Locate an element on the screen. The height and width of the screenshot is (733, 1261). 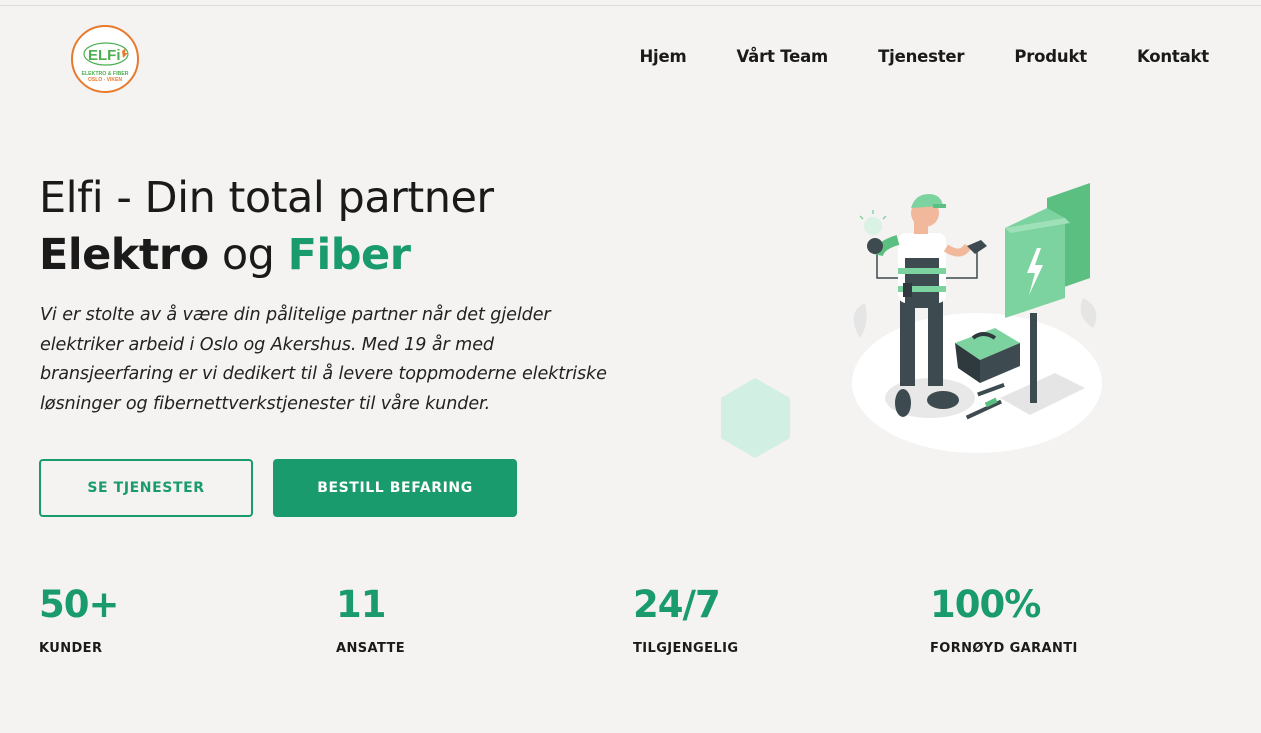
stat-guarantee: 100% FORNØYD GARANTI is located at coordinates (1004, 620).